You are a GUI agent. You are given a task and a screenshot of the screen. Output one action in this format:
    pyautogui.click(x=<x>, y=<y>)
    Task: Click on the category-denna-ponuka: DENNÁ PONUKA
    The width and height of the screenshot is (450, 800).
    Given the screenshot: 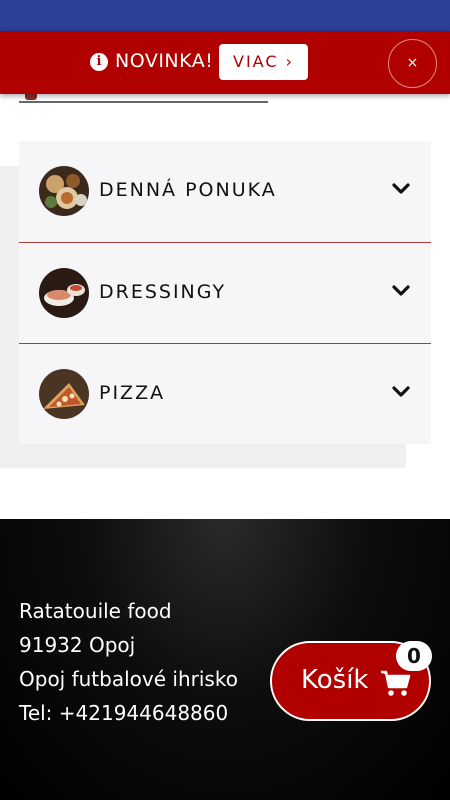 What is the action you would take?
    pyautogui.click(x=225, y=191)
    